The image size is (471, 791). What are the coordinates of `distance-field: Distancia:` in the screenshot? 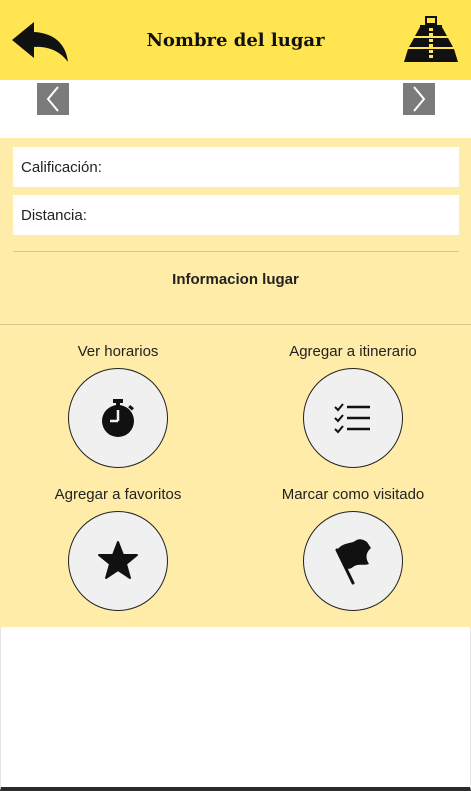 It's located at (236, 215).